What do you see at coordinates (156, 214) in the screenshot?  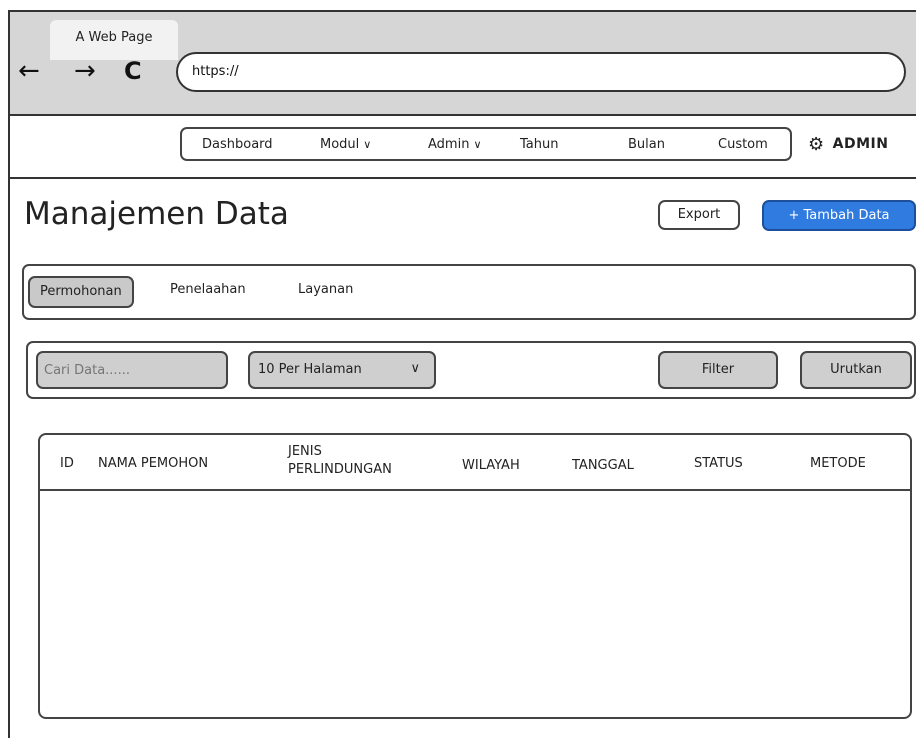 I see `page-title: Manajemen Data` at bounding box center [156, 214].